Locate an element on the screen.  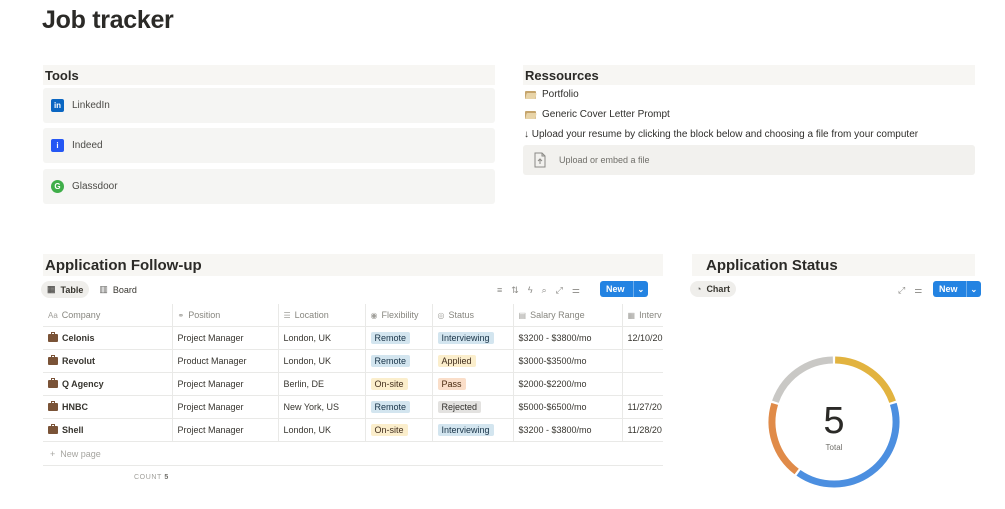
cell-status: Rejected is located at coordinates (473, 407).